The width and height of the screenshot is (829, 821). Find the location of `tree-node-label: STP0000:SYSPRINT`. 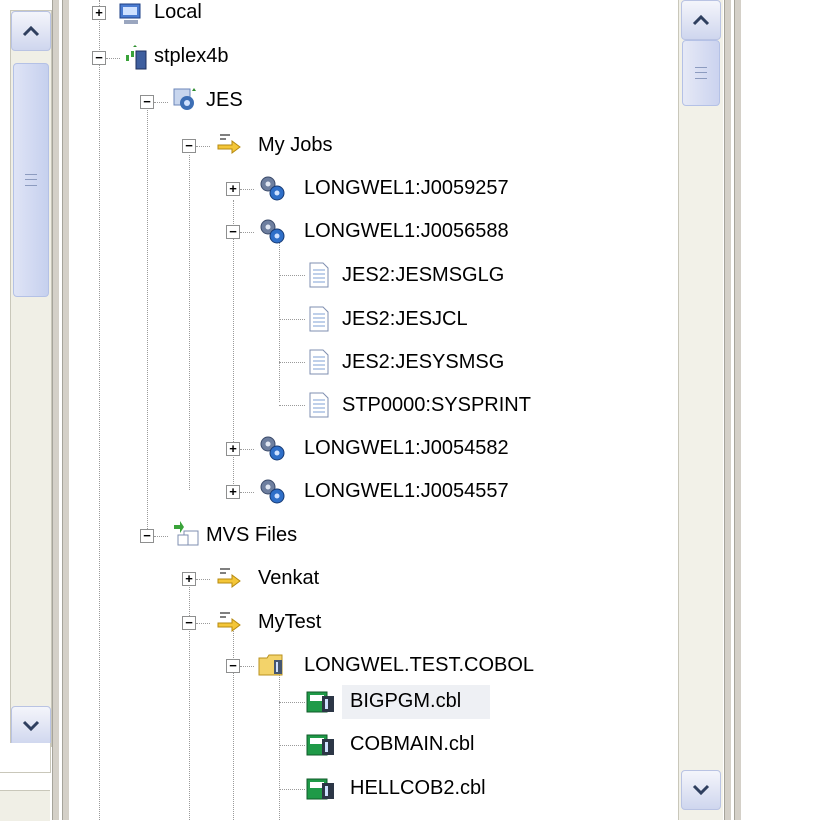

tree-node-label: STP0000:SYSPRINT is located at coordinates (436, 405).